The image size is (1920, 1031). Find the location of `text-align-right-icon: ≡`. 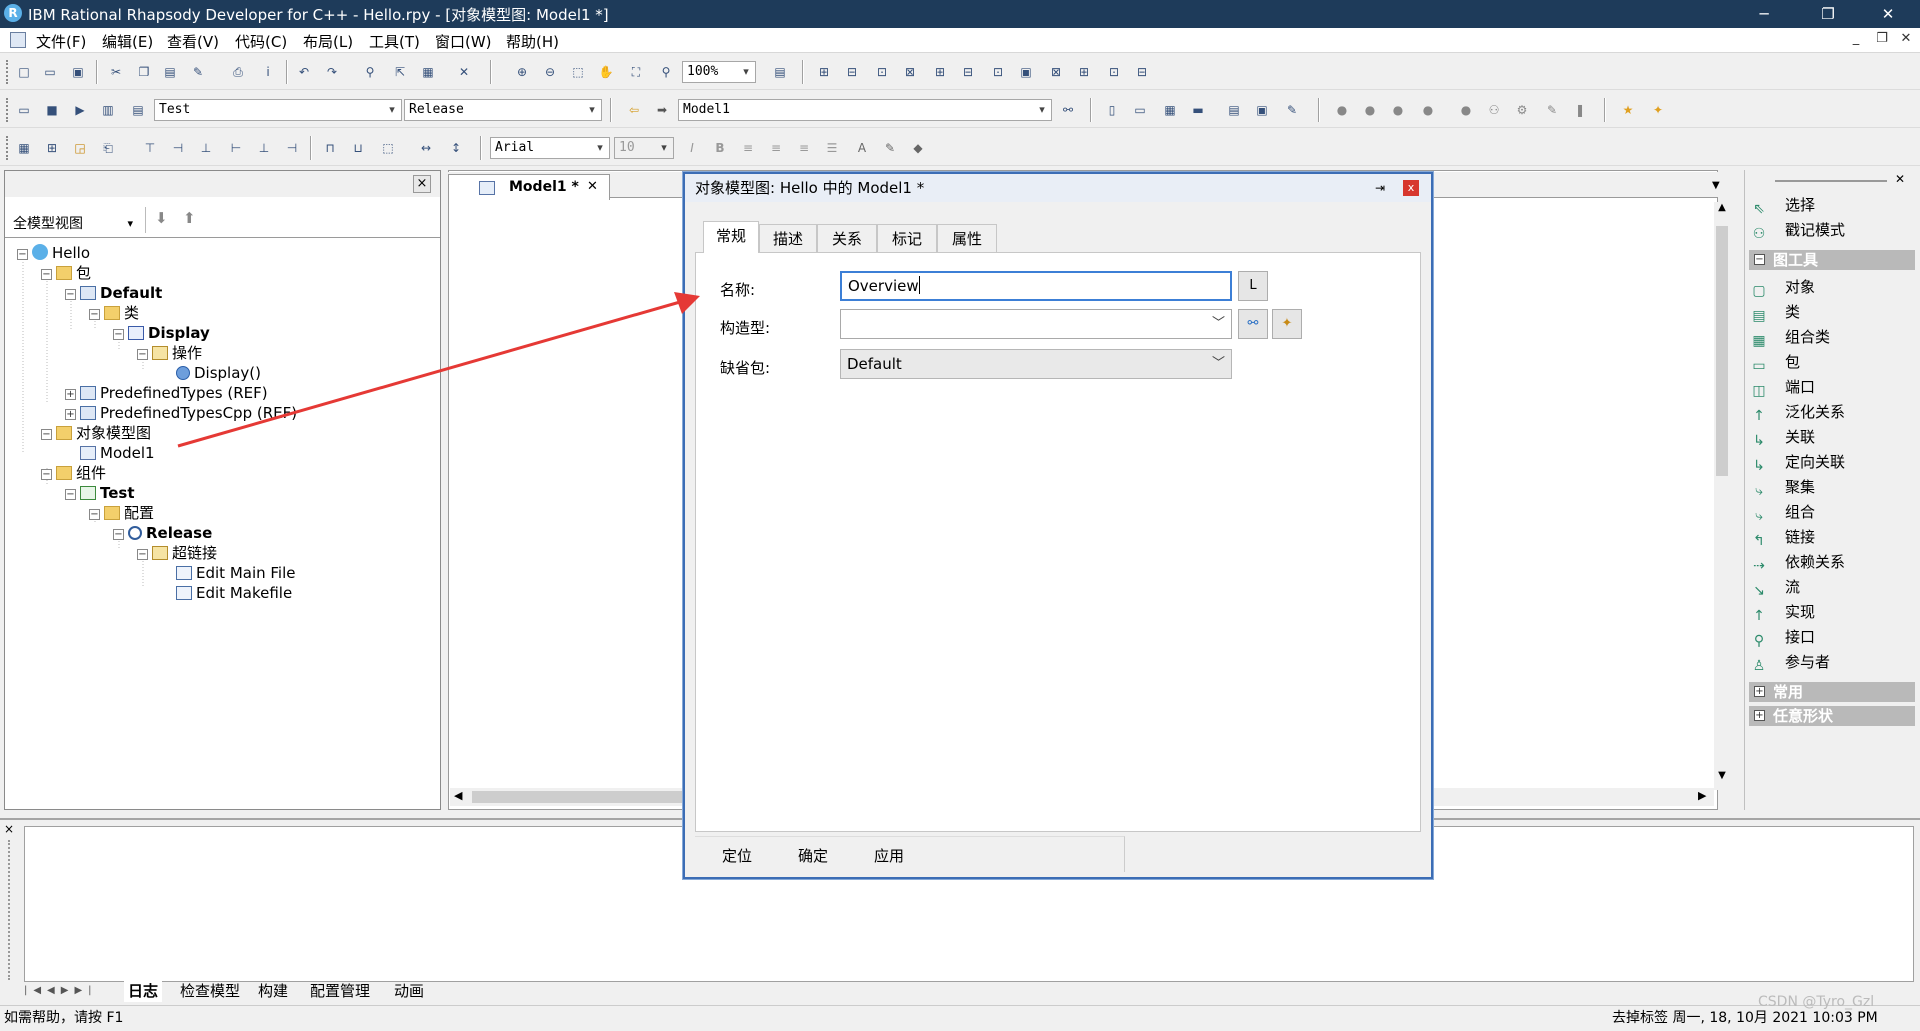

text-align-right-icon: ≡ is located at coordinates (804, 148).